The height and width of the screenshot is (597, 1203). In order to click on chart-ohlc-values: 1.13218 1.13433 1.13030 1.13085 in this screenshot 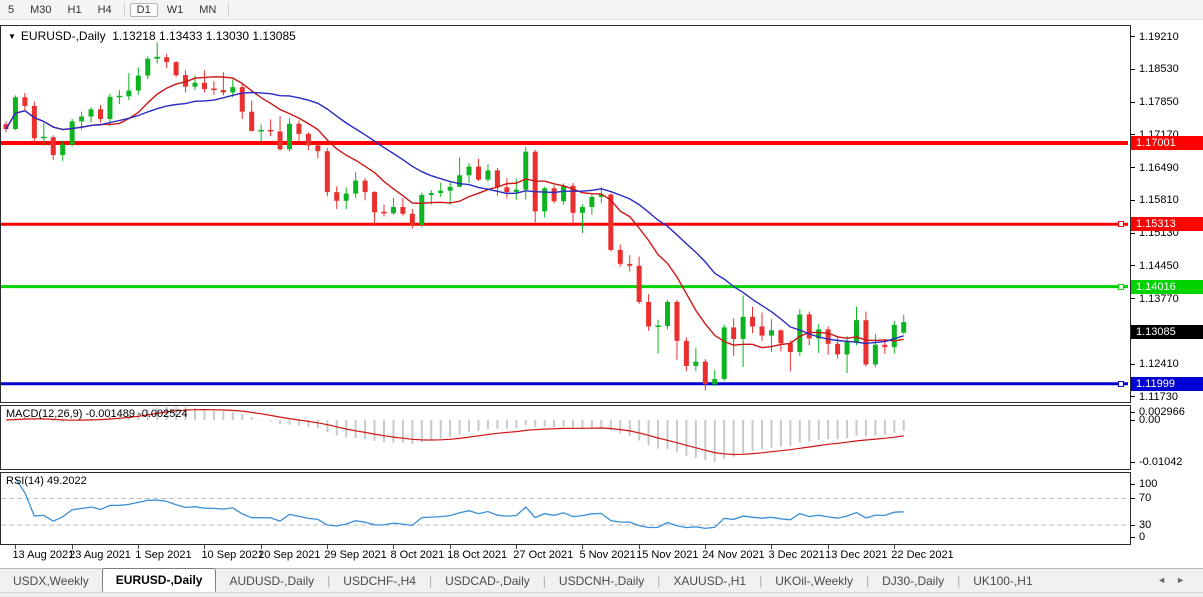, I will do `click(204, 36)`.